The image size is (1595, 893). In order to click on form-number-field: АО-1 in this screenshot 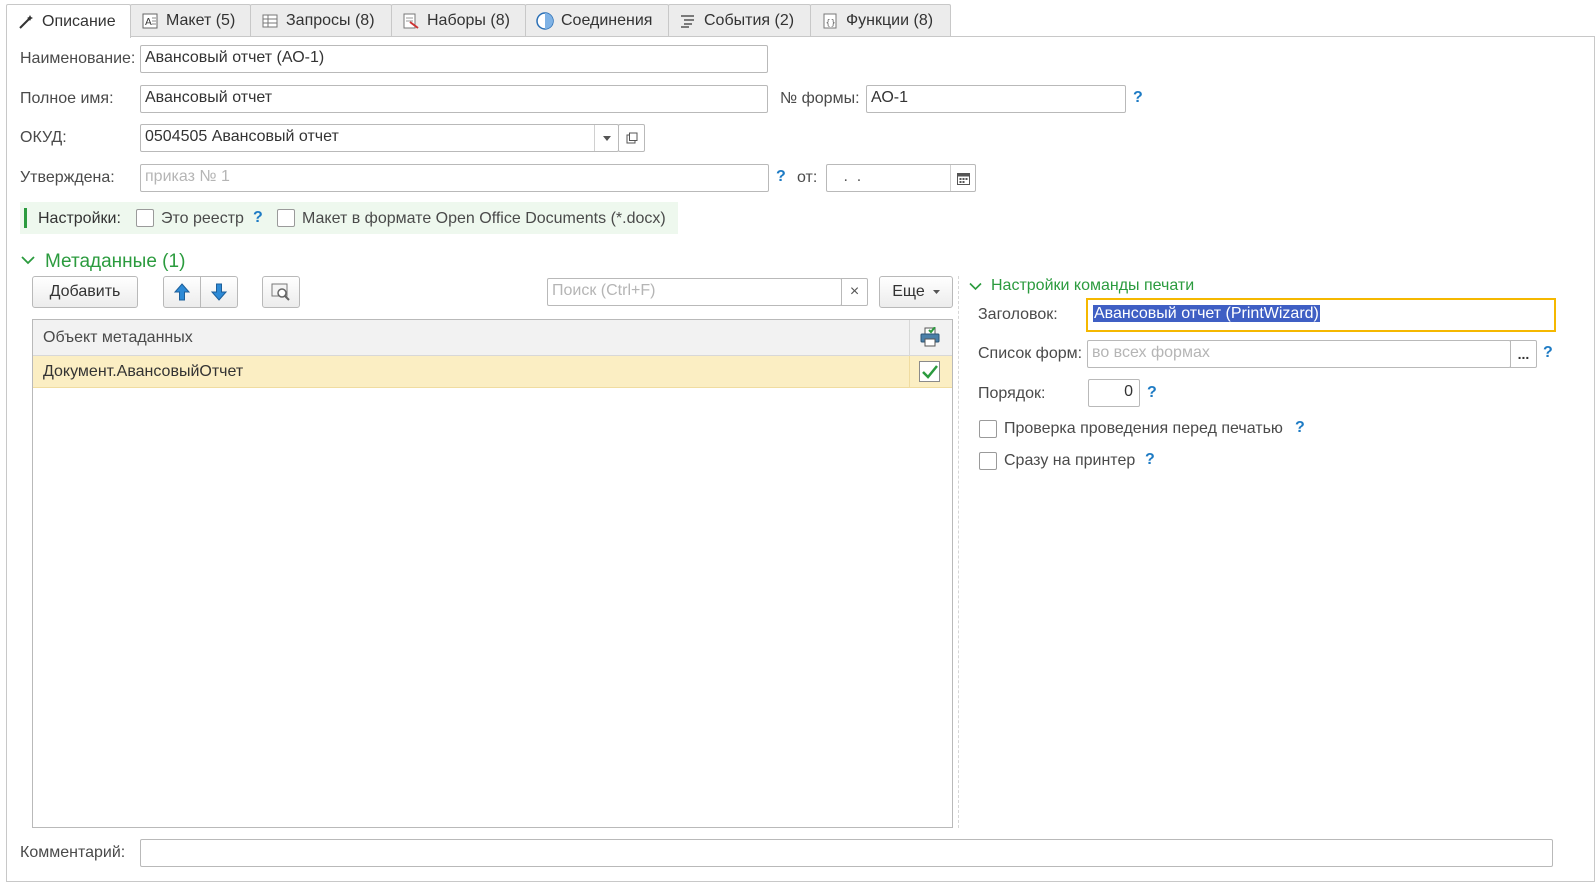, I will do `click(996, 99)`.